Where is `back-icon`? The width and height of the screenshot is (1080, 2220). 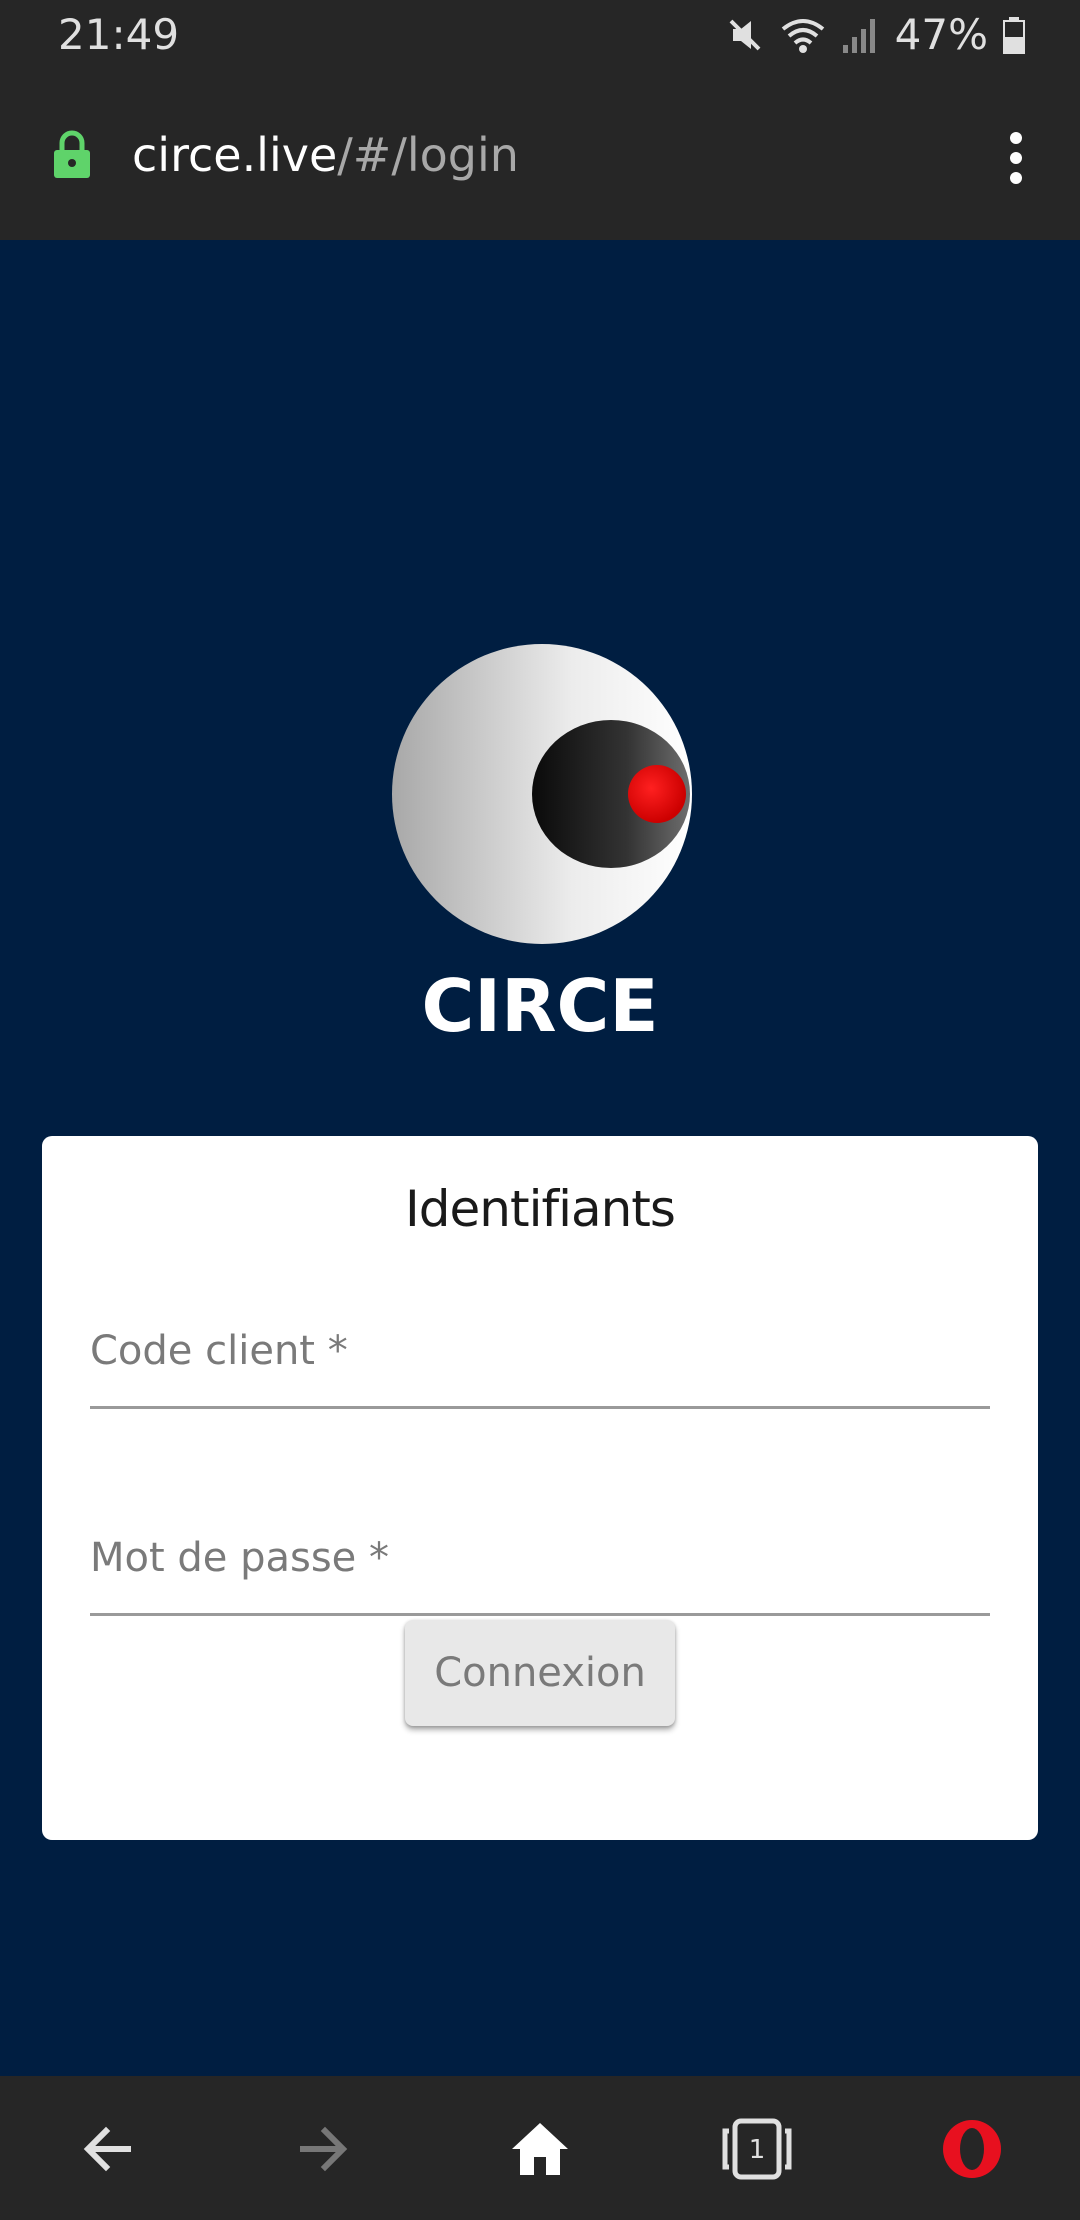
back-icon is located at coordinates (107, 2149).